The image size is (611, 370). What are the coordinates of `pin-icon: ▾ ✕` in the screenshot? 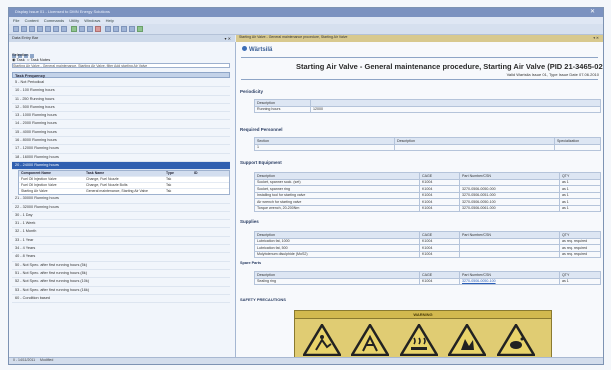 It's located at (228, 38).